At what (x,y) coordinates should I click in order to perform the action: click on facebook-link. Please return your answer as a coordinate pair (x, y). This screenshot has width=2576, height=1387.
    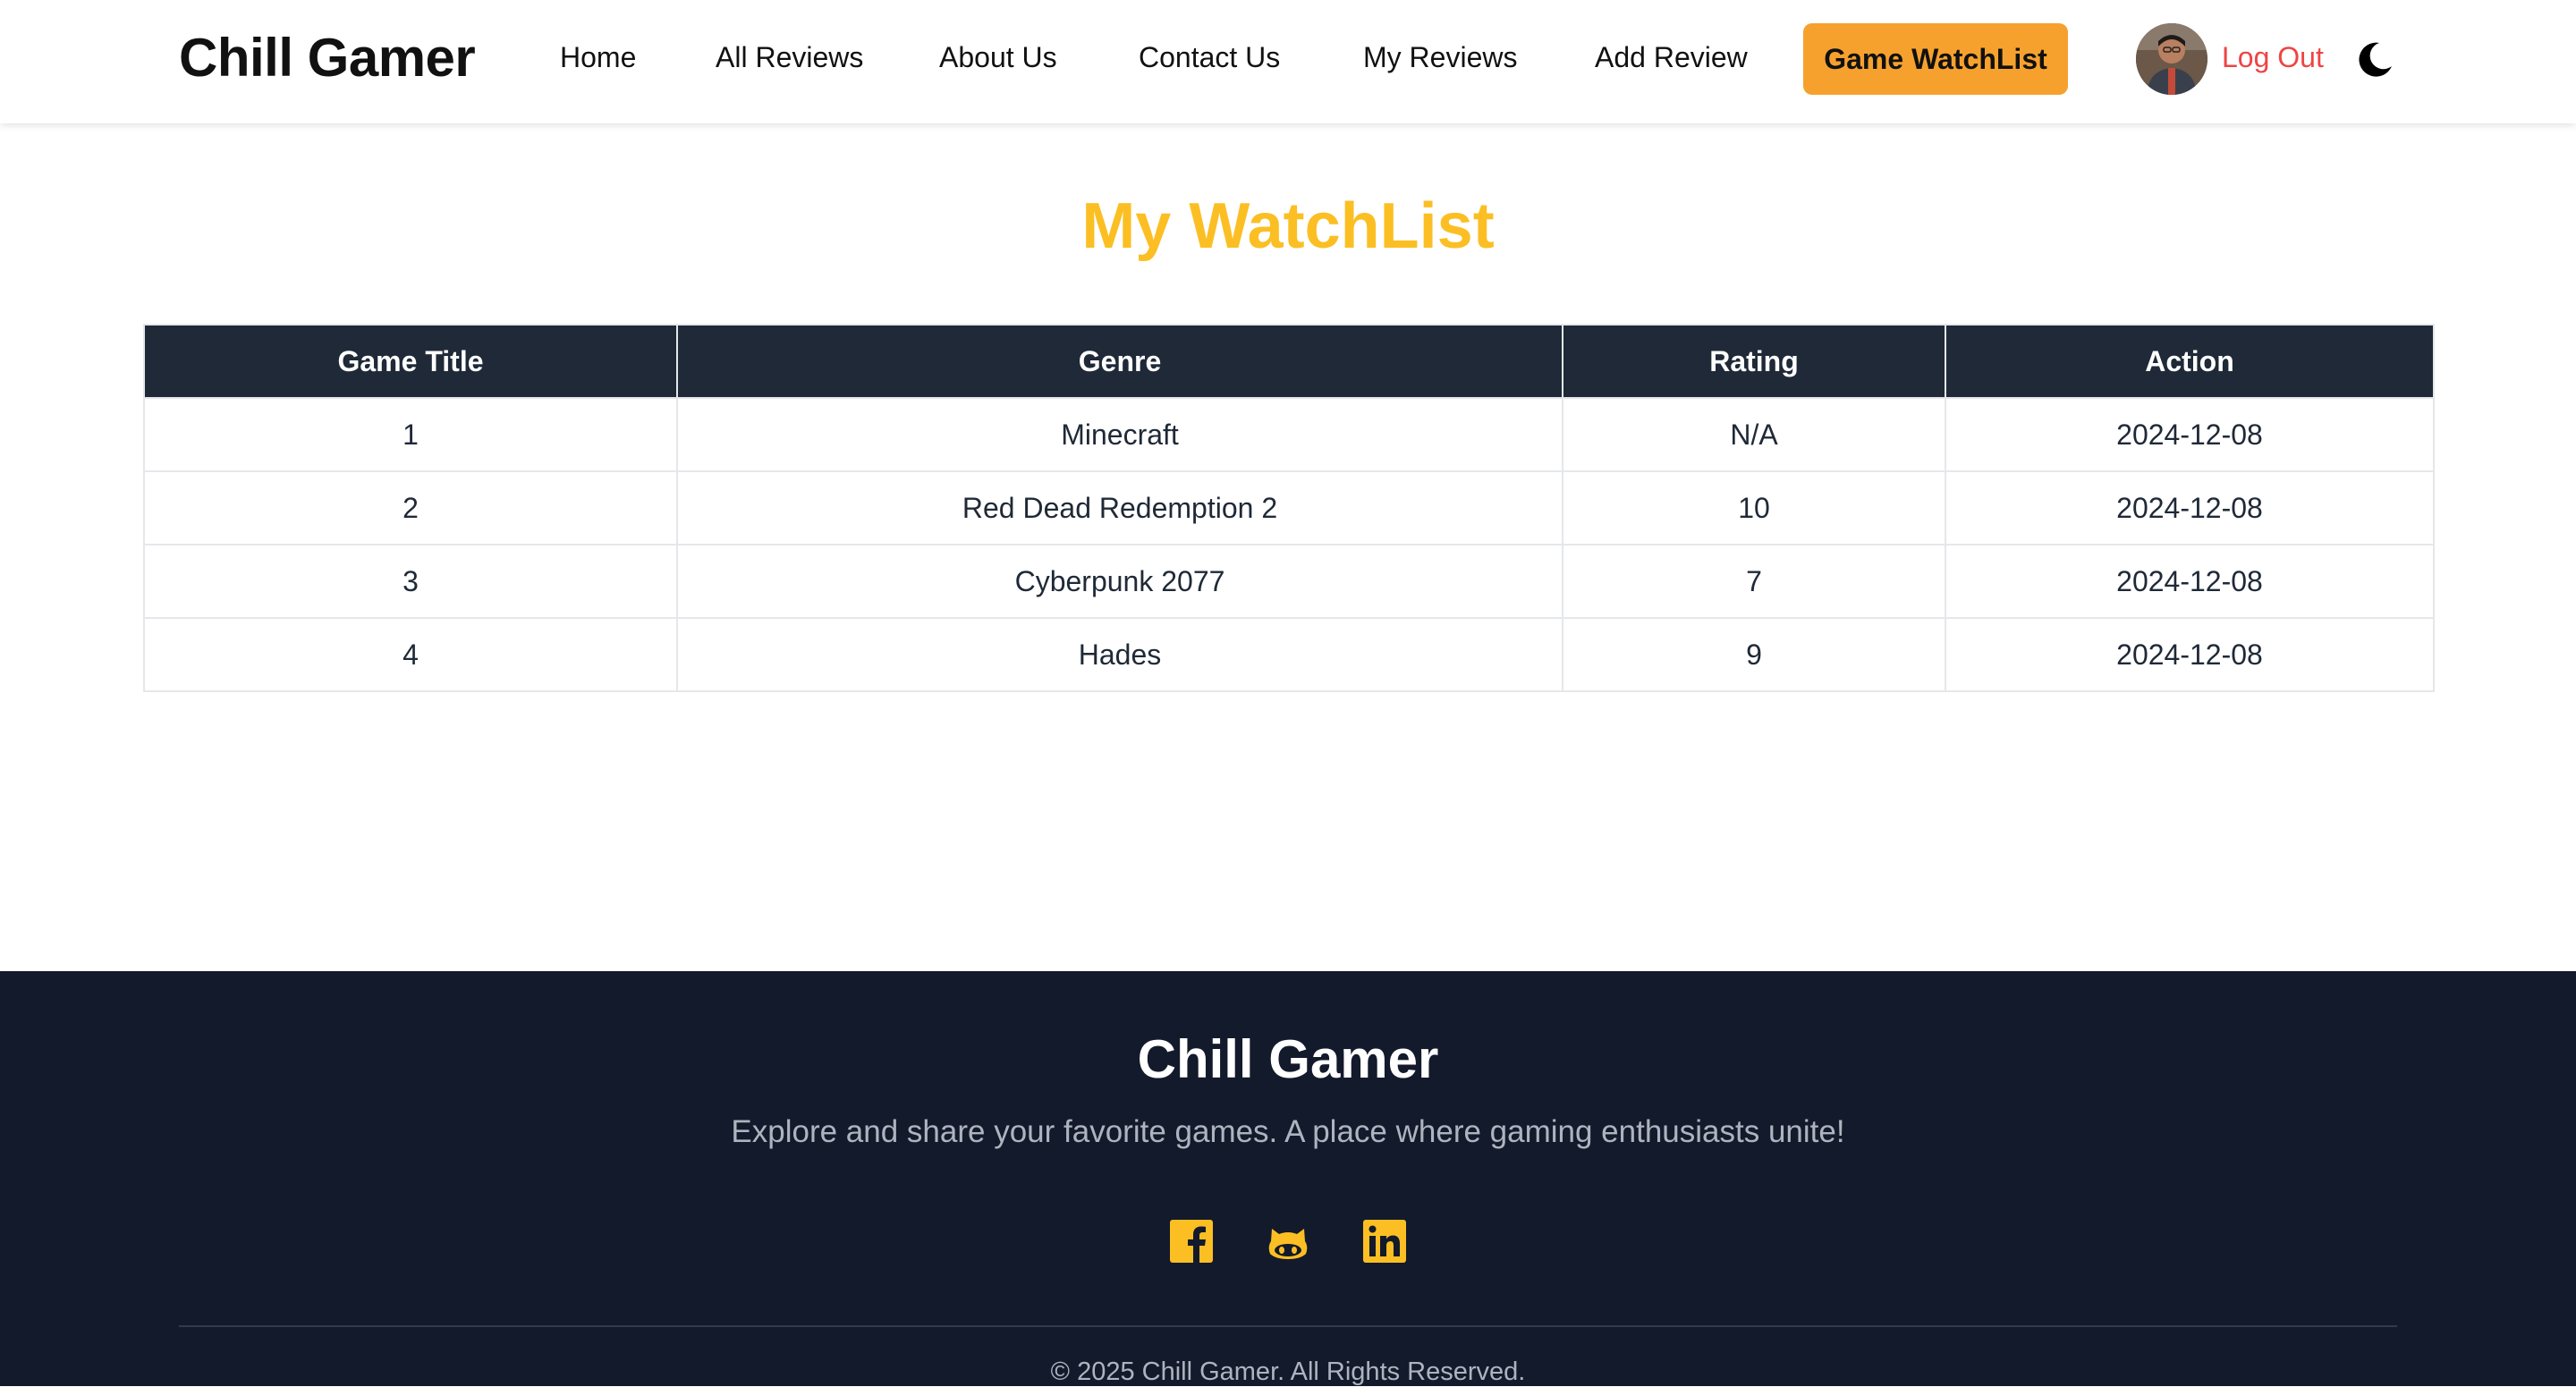
    Looking at the image, I should click on (1191, 1241).